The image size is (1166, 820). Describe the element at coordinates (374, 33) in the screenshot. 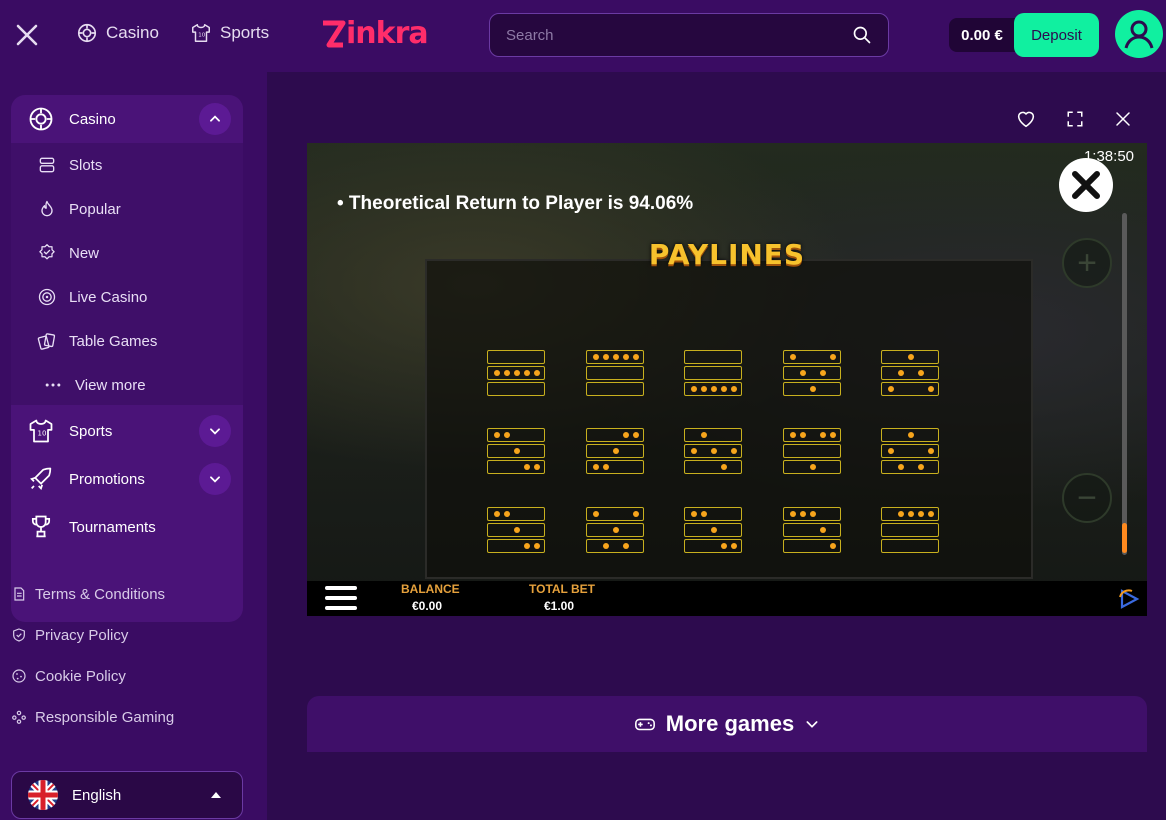

I see `brand-logo: inkra` at that location.